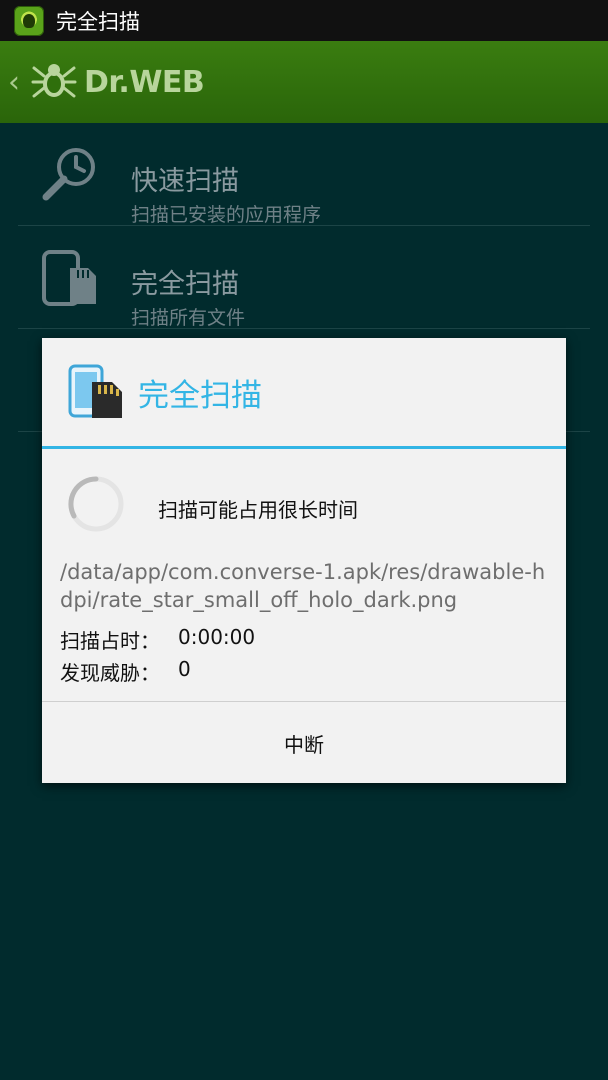 The height and width of the screenshot is (1080, 608). Describe the element at coordinates (217, 637) in the screenshot. I see `scan-time-value: 0:00:00` at that location.